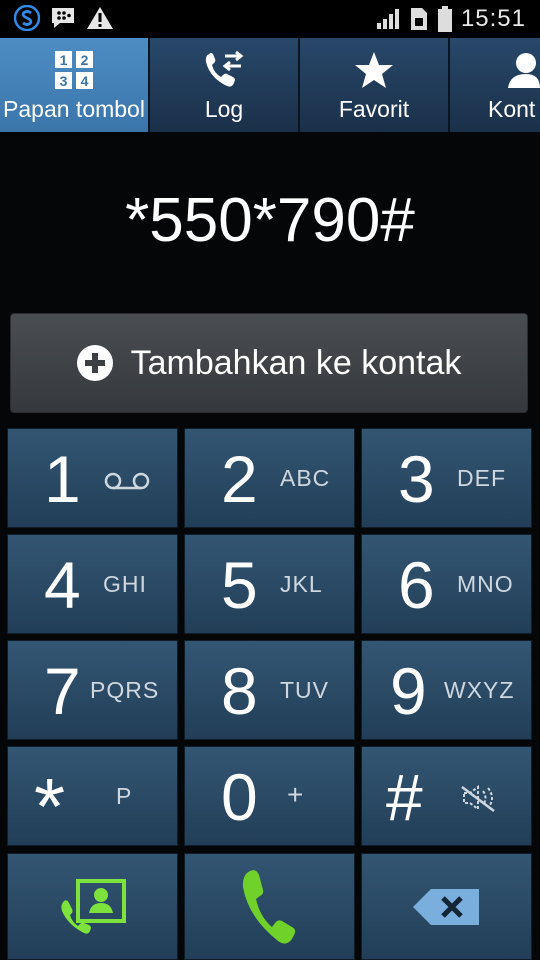 This screenshot has width=540, height=960. Describe the element at coordinates (512, 109) in the screenshot. I see `tab-label: Kont` at that location.